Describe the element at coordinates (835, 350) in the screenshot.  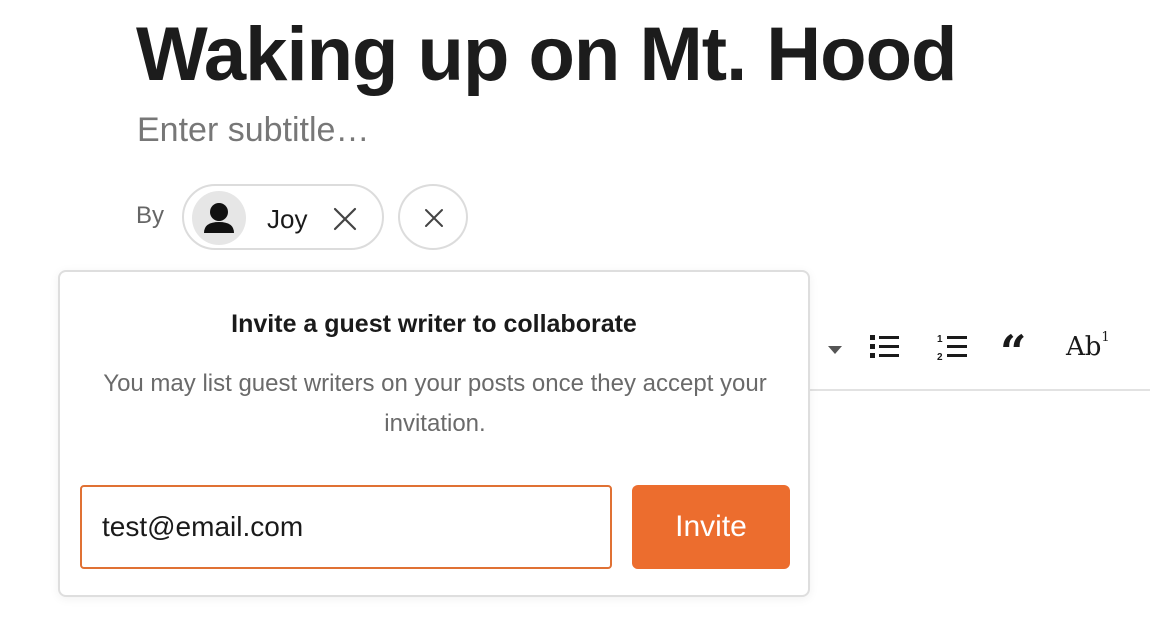
I see `chevron-down-icon` at that location.